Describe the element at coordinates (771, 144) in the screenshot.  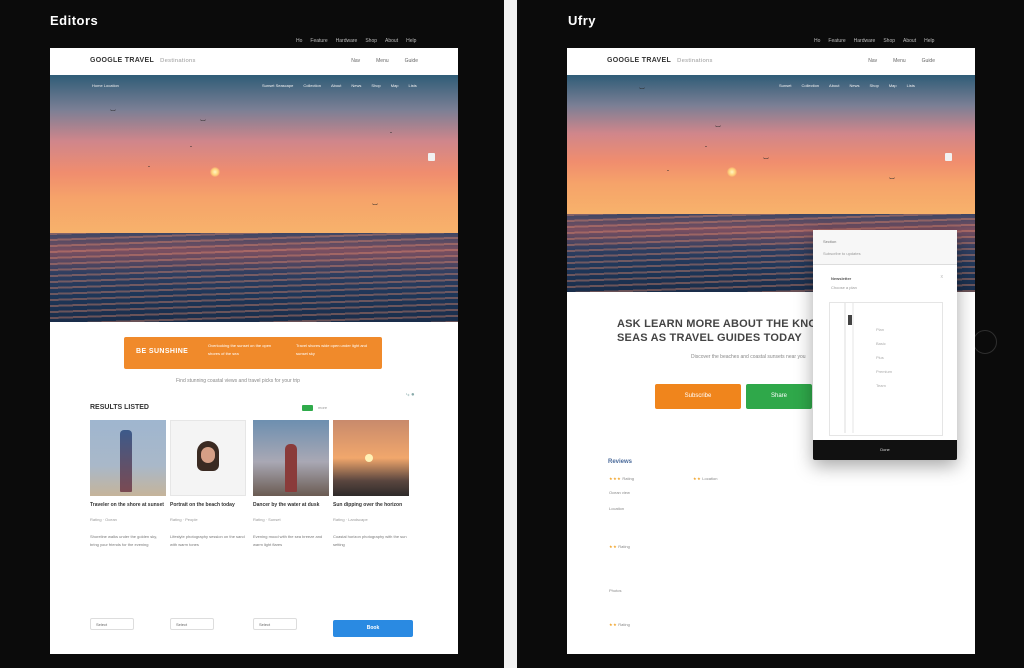
I see `hero-sky` at that location.